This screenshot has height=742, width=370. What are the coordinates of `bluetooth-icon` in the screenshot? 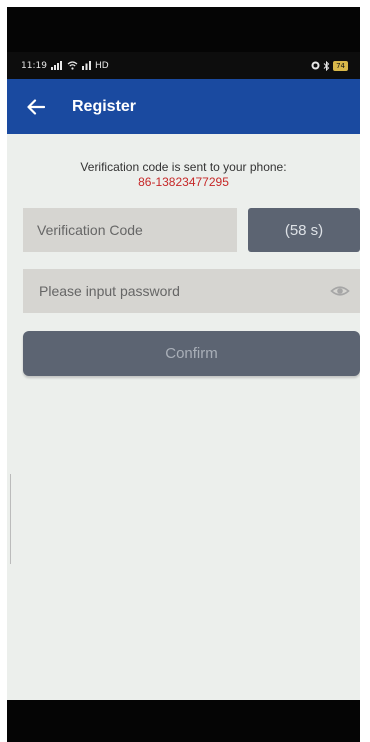 It's located at (326, 65).